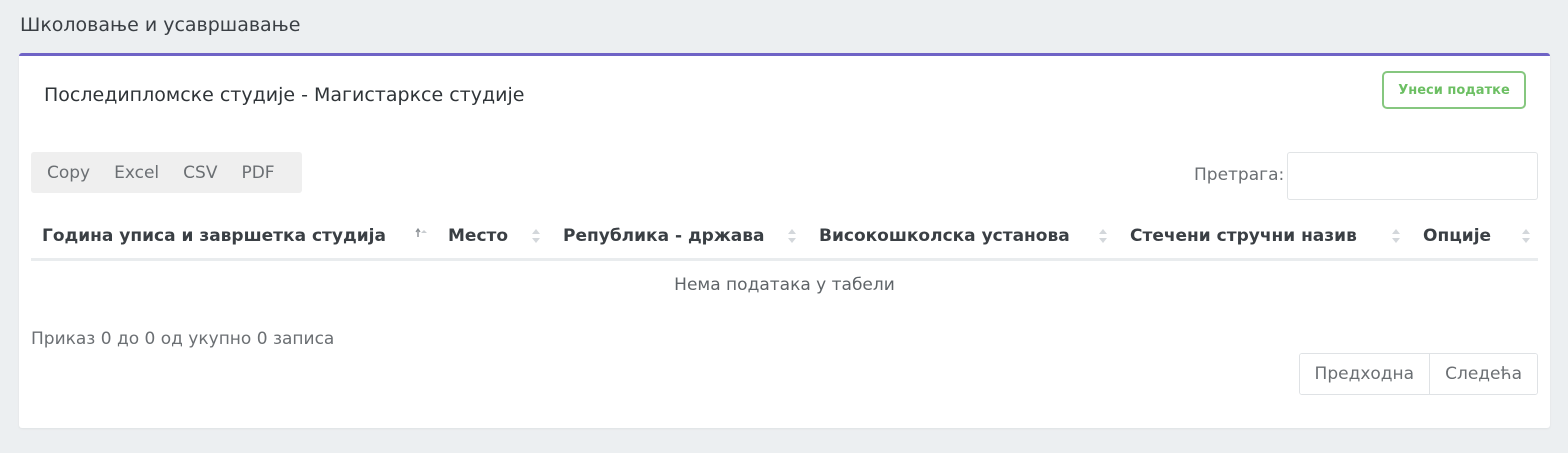  Describe the element at coordinates (136, 172) in the screenshot. I see `excel-button: Excel` at that location.